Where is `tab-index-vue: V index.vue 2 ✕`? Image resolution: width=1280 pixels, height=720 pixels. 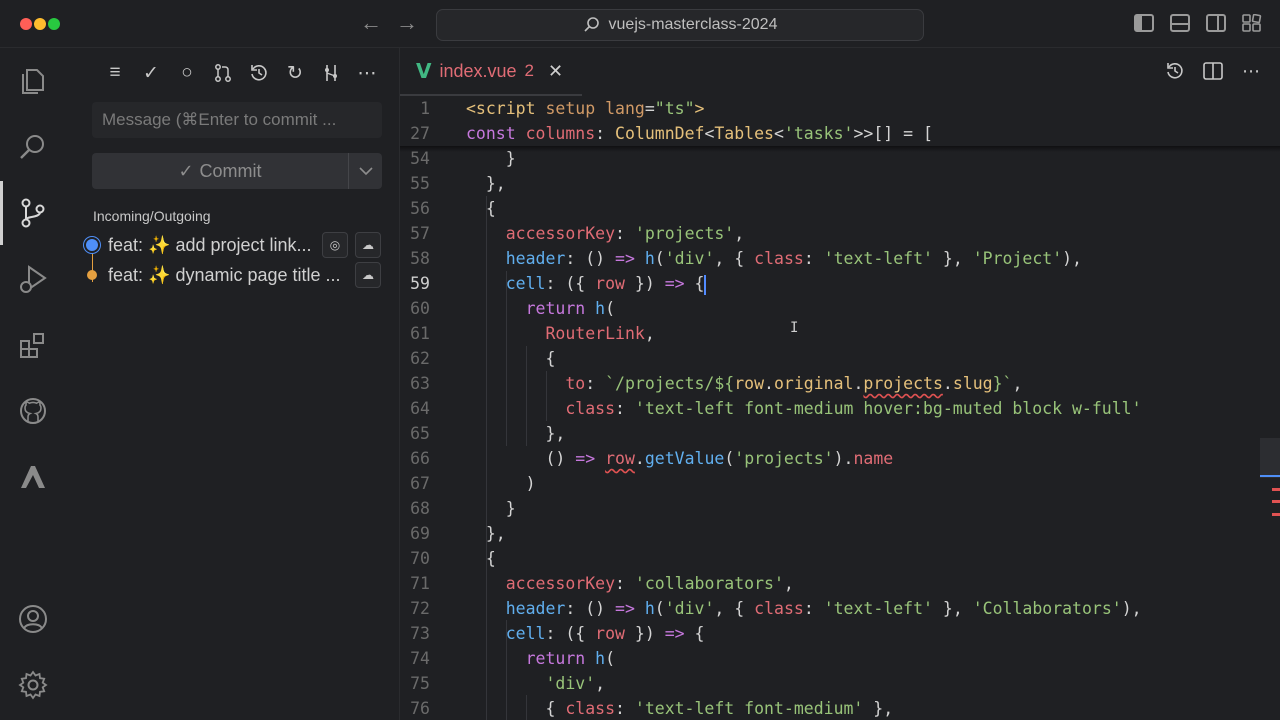
tab-index-vue: V index.vue 2 ✕ is located at coordinates (491, 72).